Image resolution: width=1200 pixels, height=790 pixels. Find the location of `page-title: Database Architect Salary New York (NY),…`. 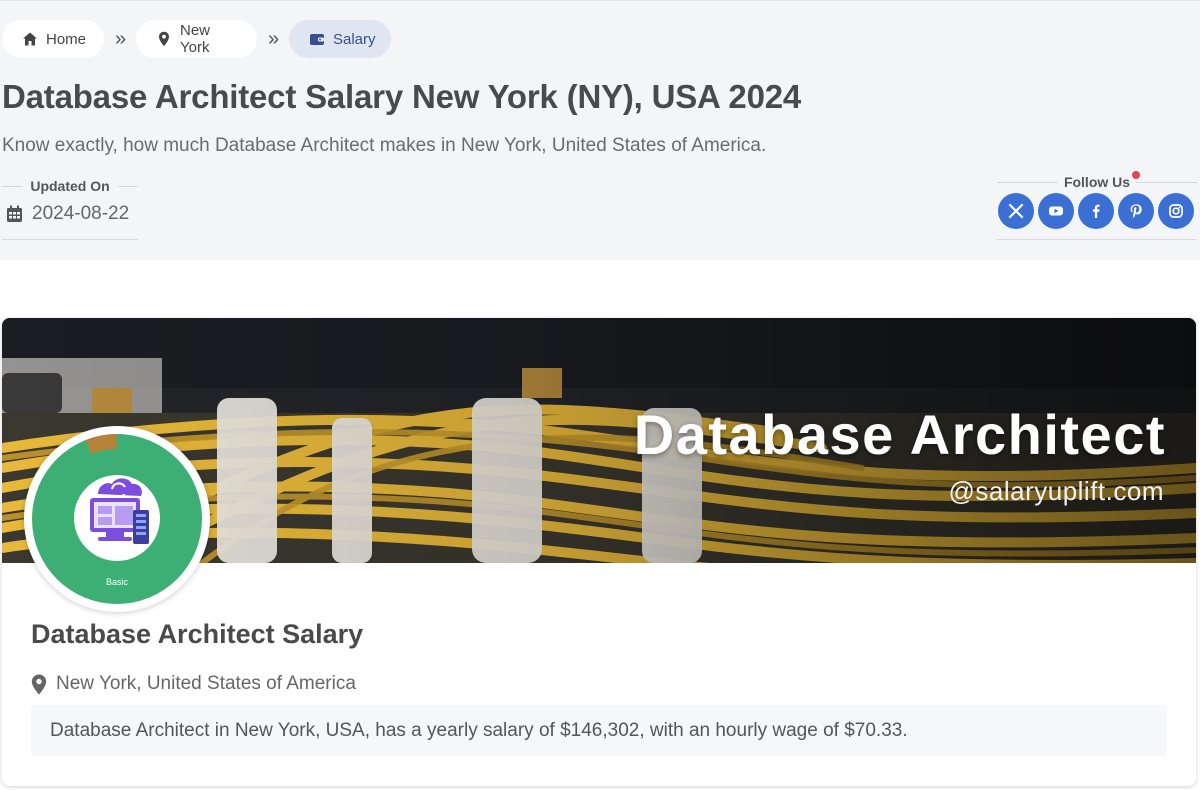

page-title: Database Architect Salary New York (NY),… is located at coordinates (402, 96).